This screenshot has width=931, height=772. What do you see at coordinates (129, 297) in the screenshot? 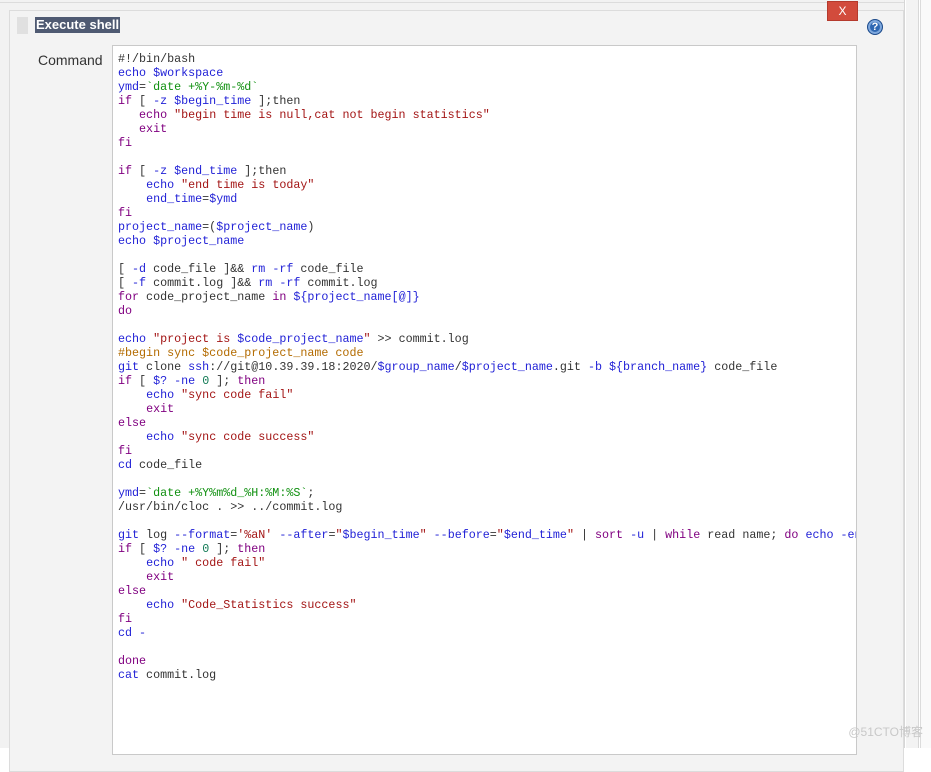
I see `code-token: for` at bounding box center [129, 297].